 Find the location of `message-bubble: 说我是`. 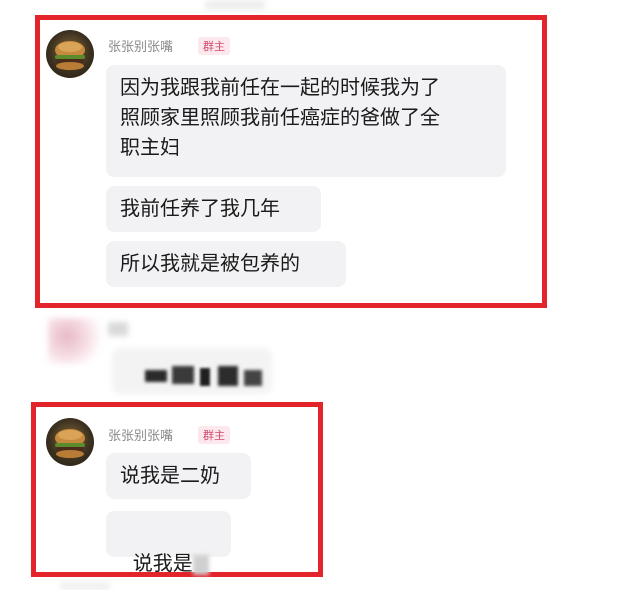

message-bubble: 说我是 is located at coordinates (168, 543).